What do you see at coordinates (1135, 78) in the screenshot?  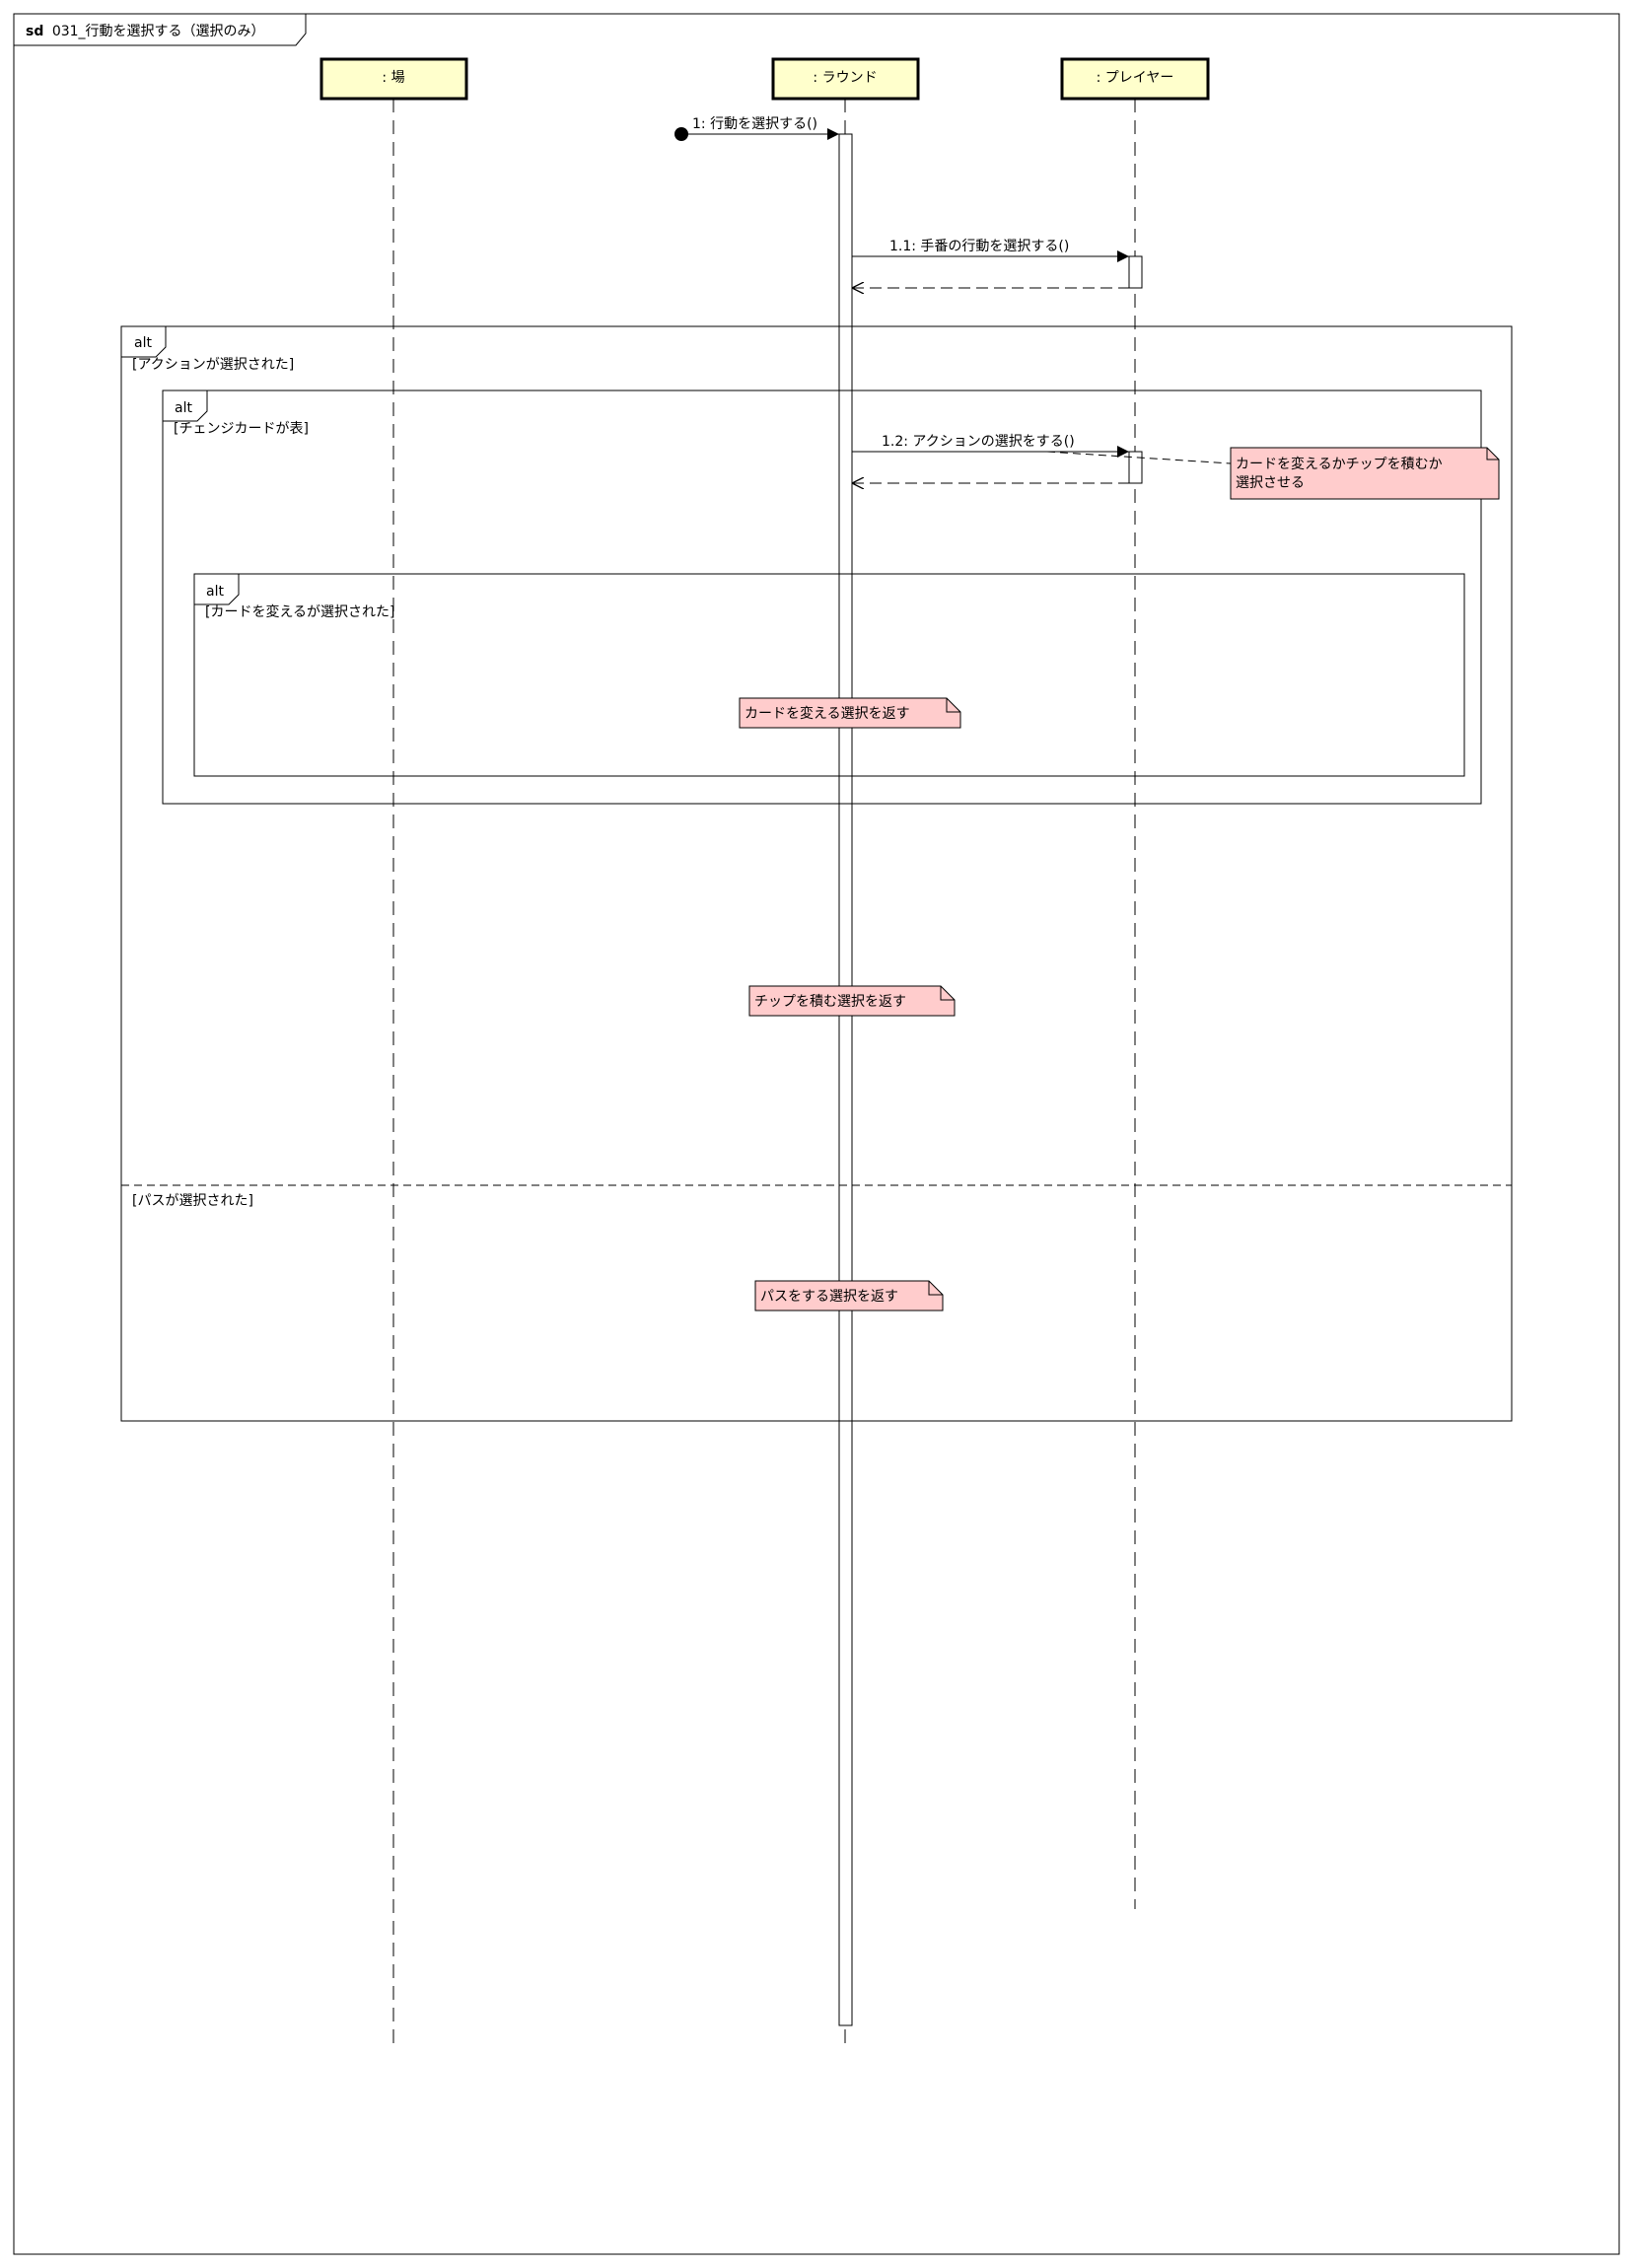 I see `lifeline-player-label: : プレイヤー` at bounding box center [1135, 78].